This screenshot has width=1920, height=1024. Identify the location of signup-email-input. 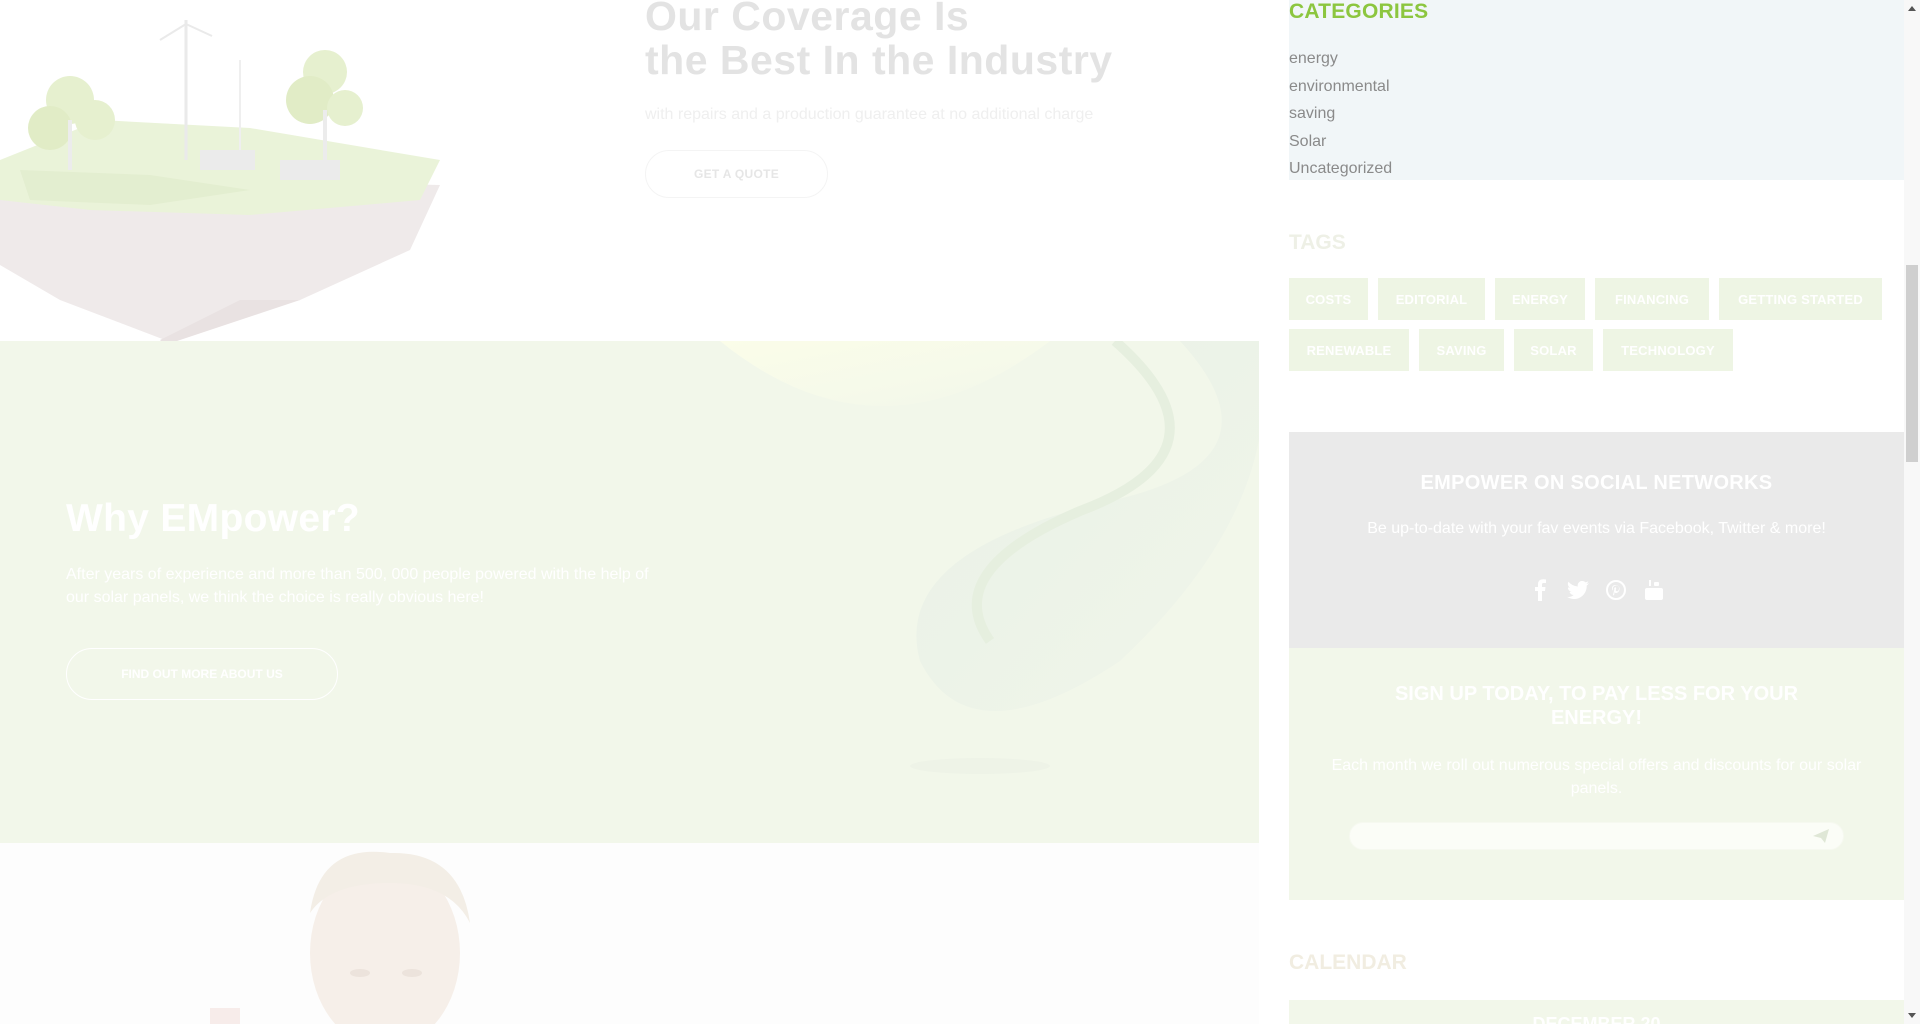
(1596, 836).